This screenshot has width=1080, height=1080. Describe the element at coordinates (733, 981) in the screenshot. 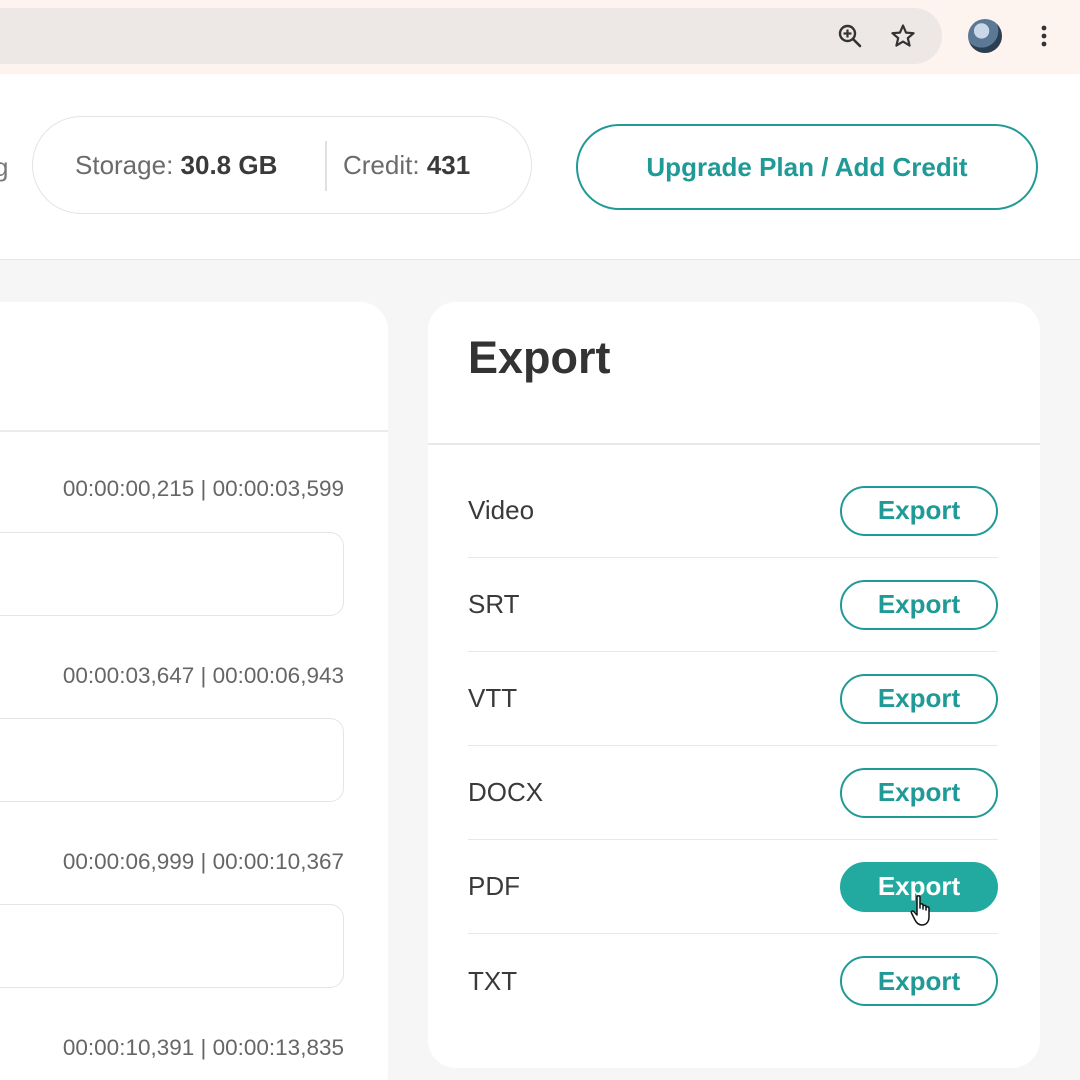

I see `export-row-txt: TXT Export` at that location.